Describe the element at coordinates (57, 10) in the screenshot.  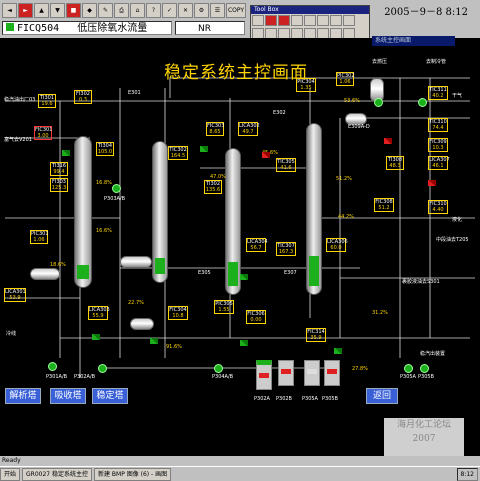
I see `toolbar-btn-4: ▼` at that location.